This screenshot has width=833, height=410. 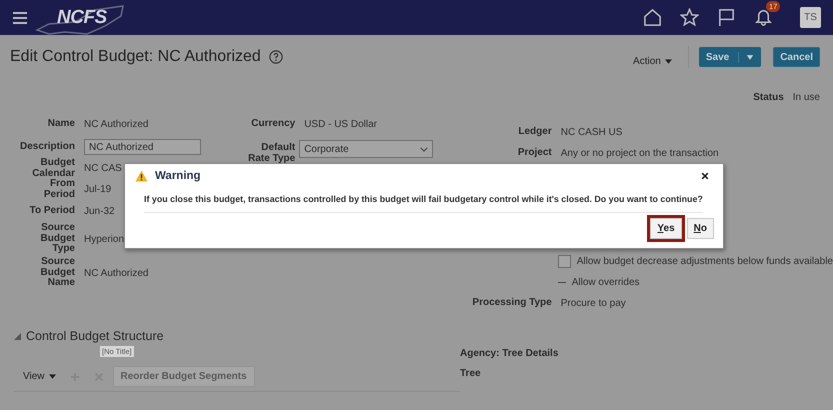 What do you see at coordinates (58, 189) in the screenshot?
I see `field-label: From Period` at bounding box center [58, 189].